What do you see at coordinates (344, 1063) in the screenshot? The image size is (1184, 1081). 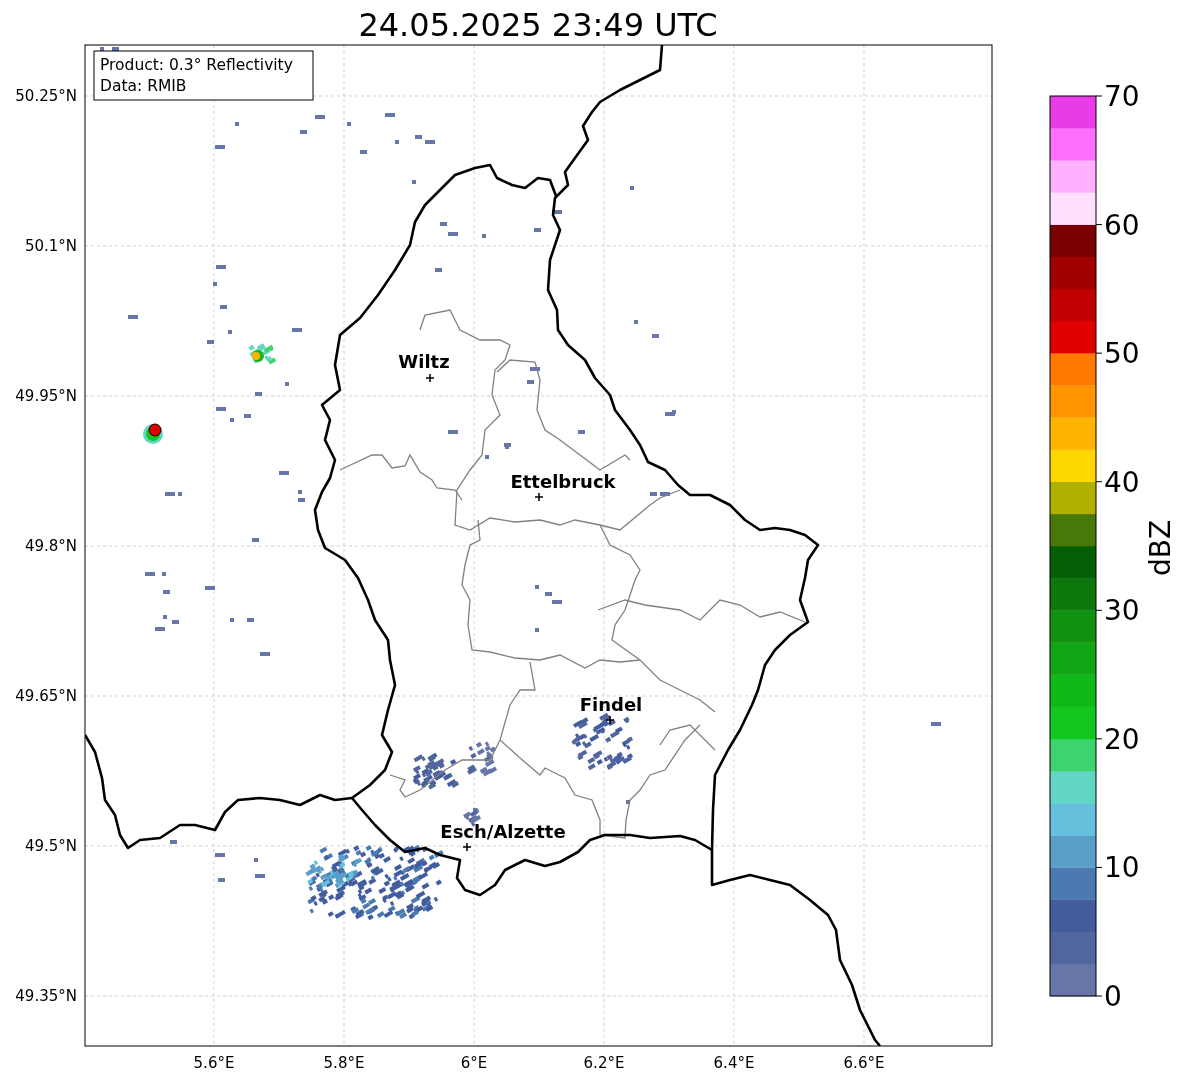 I see `longitude-label: 5.8°E` at bounding box center [344, 1063].